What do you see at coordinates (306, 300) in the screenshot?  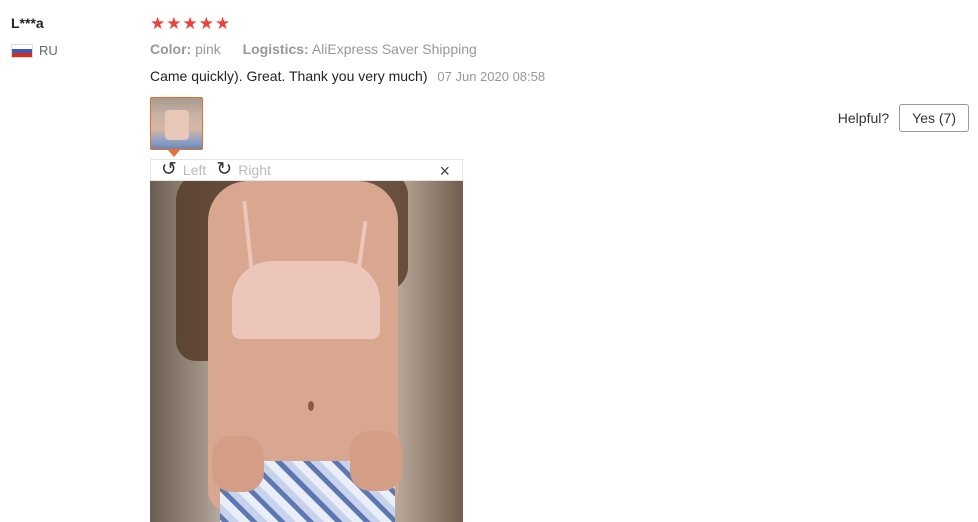 I see `photo-top` at bounding box center [306, 300].